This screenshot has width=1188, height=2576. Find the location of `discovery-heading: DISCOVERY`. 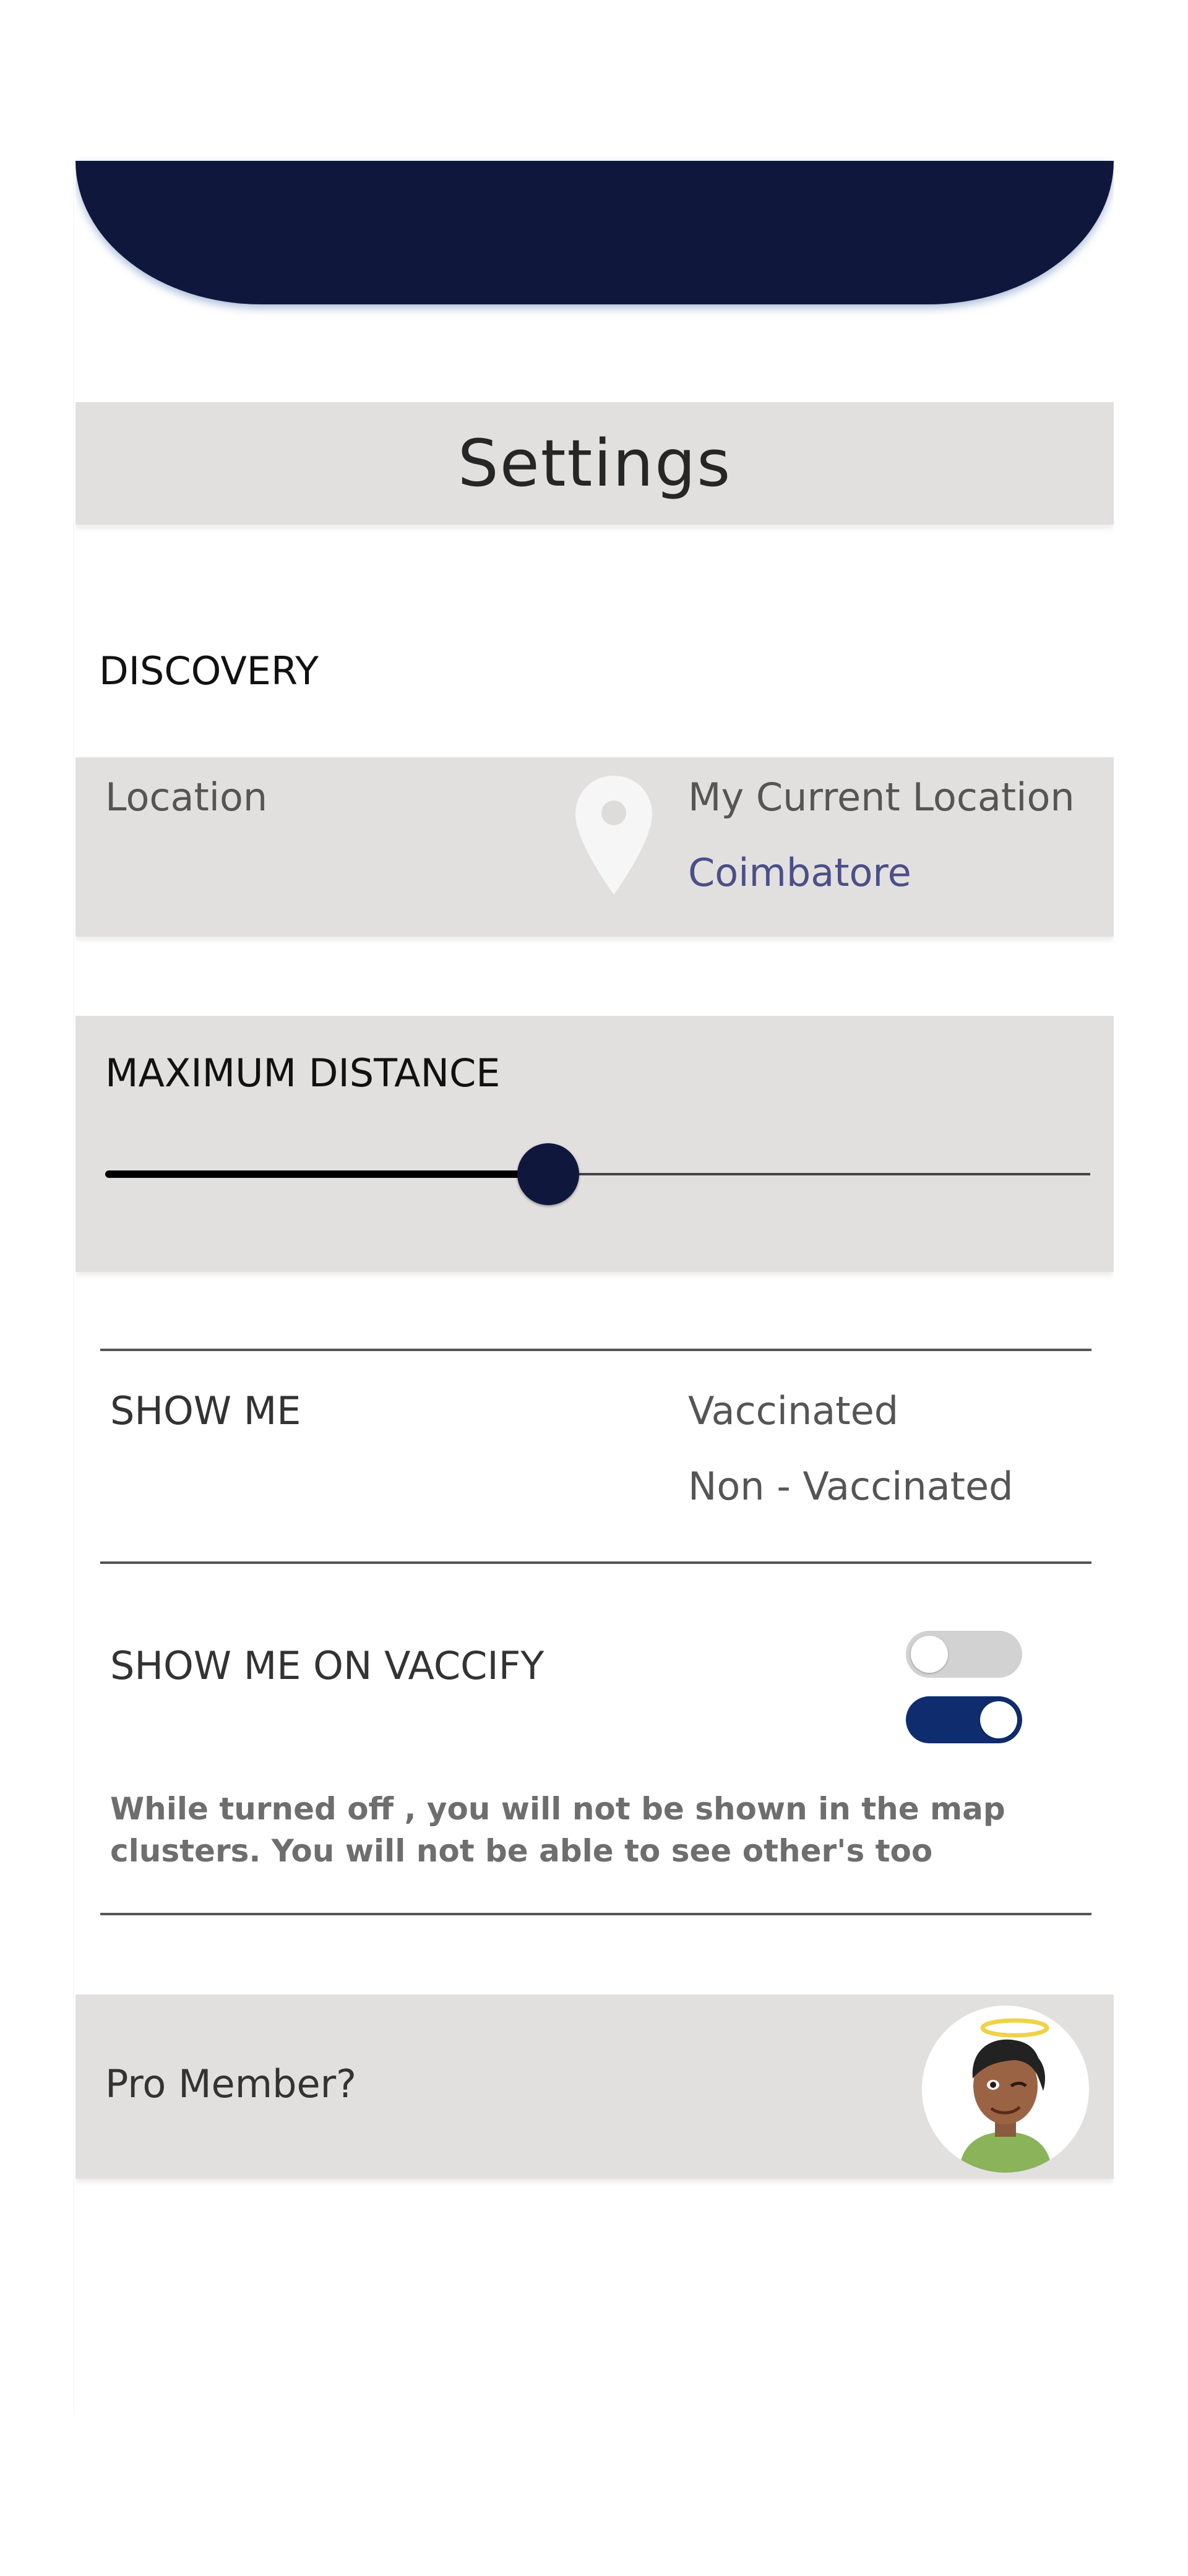

discovery-heading: DISCOVERY is located at coordinates (209, 670).